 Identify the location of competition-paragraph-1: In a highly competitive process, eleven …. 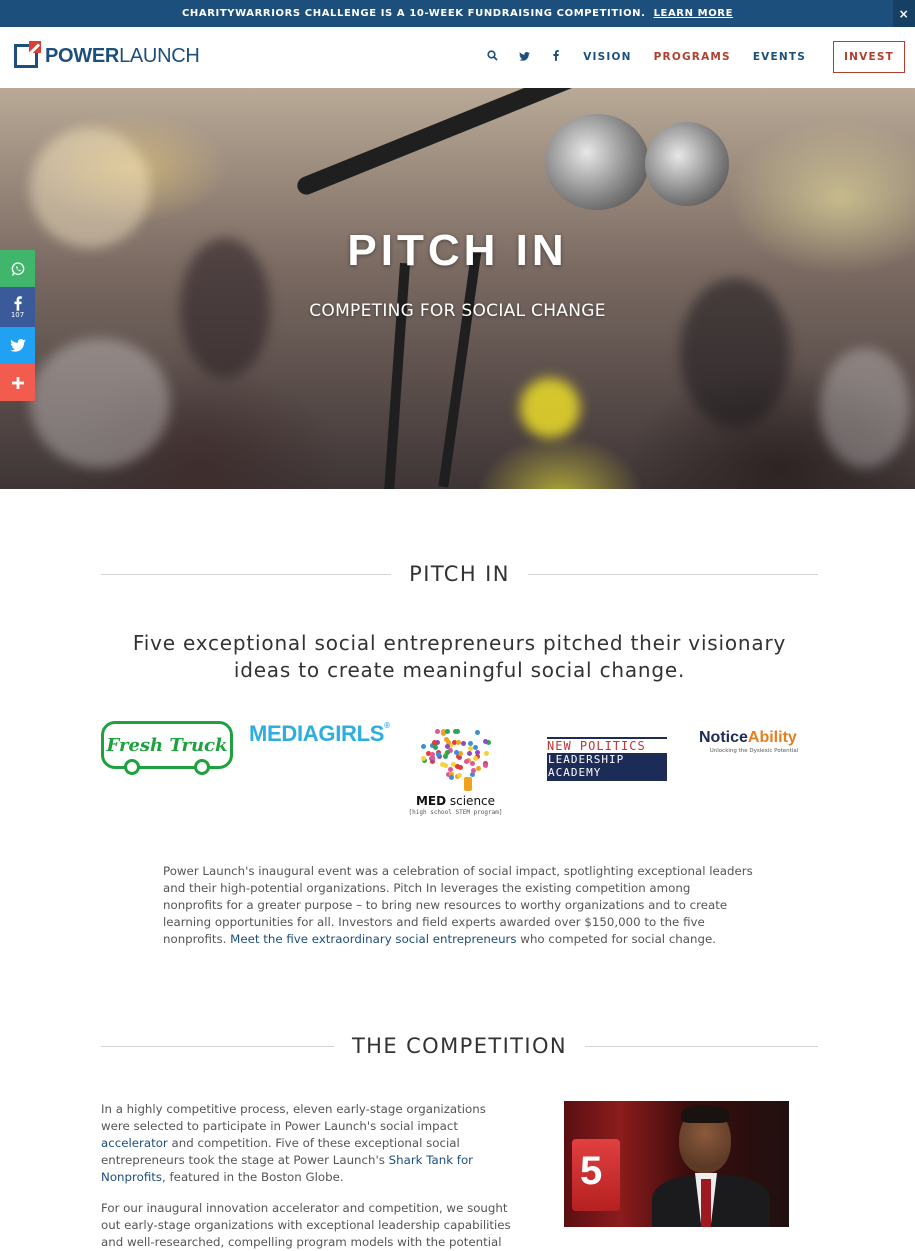
(293, 1143).